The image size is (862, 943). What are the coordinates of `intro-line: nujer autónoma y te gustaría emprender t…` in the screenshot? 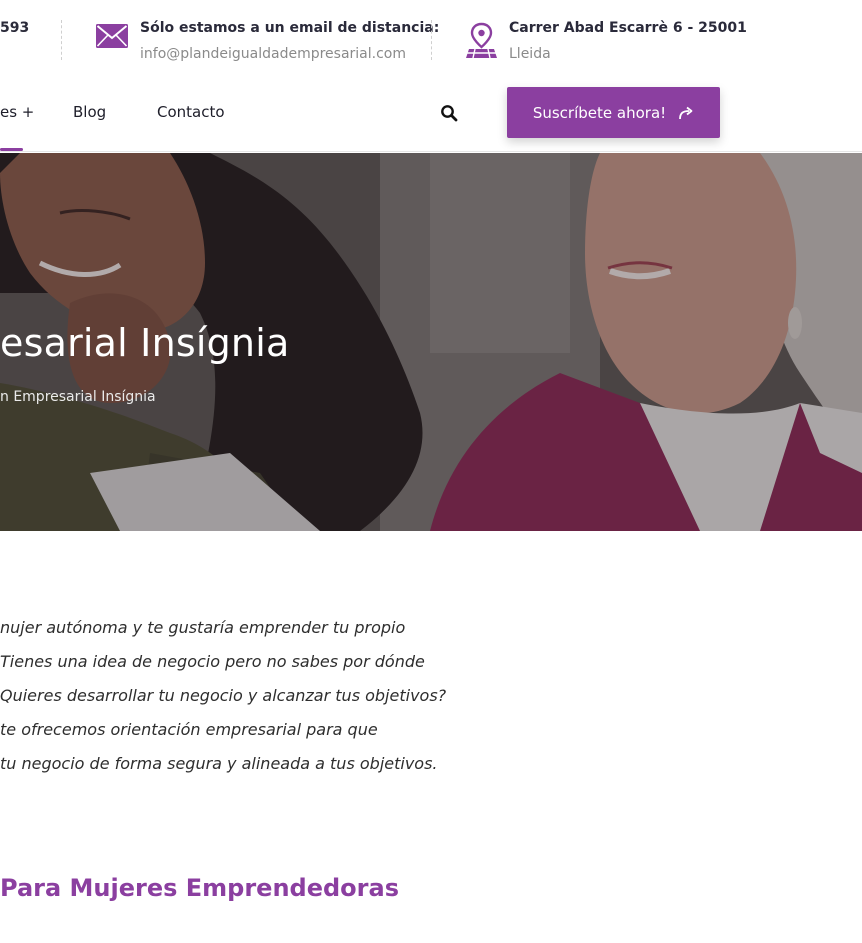 It's located at (203, 627).